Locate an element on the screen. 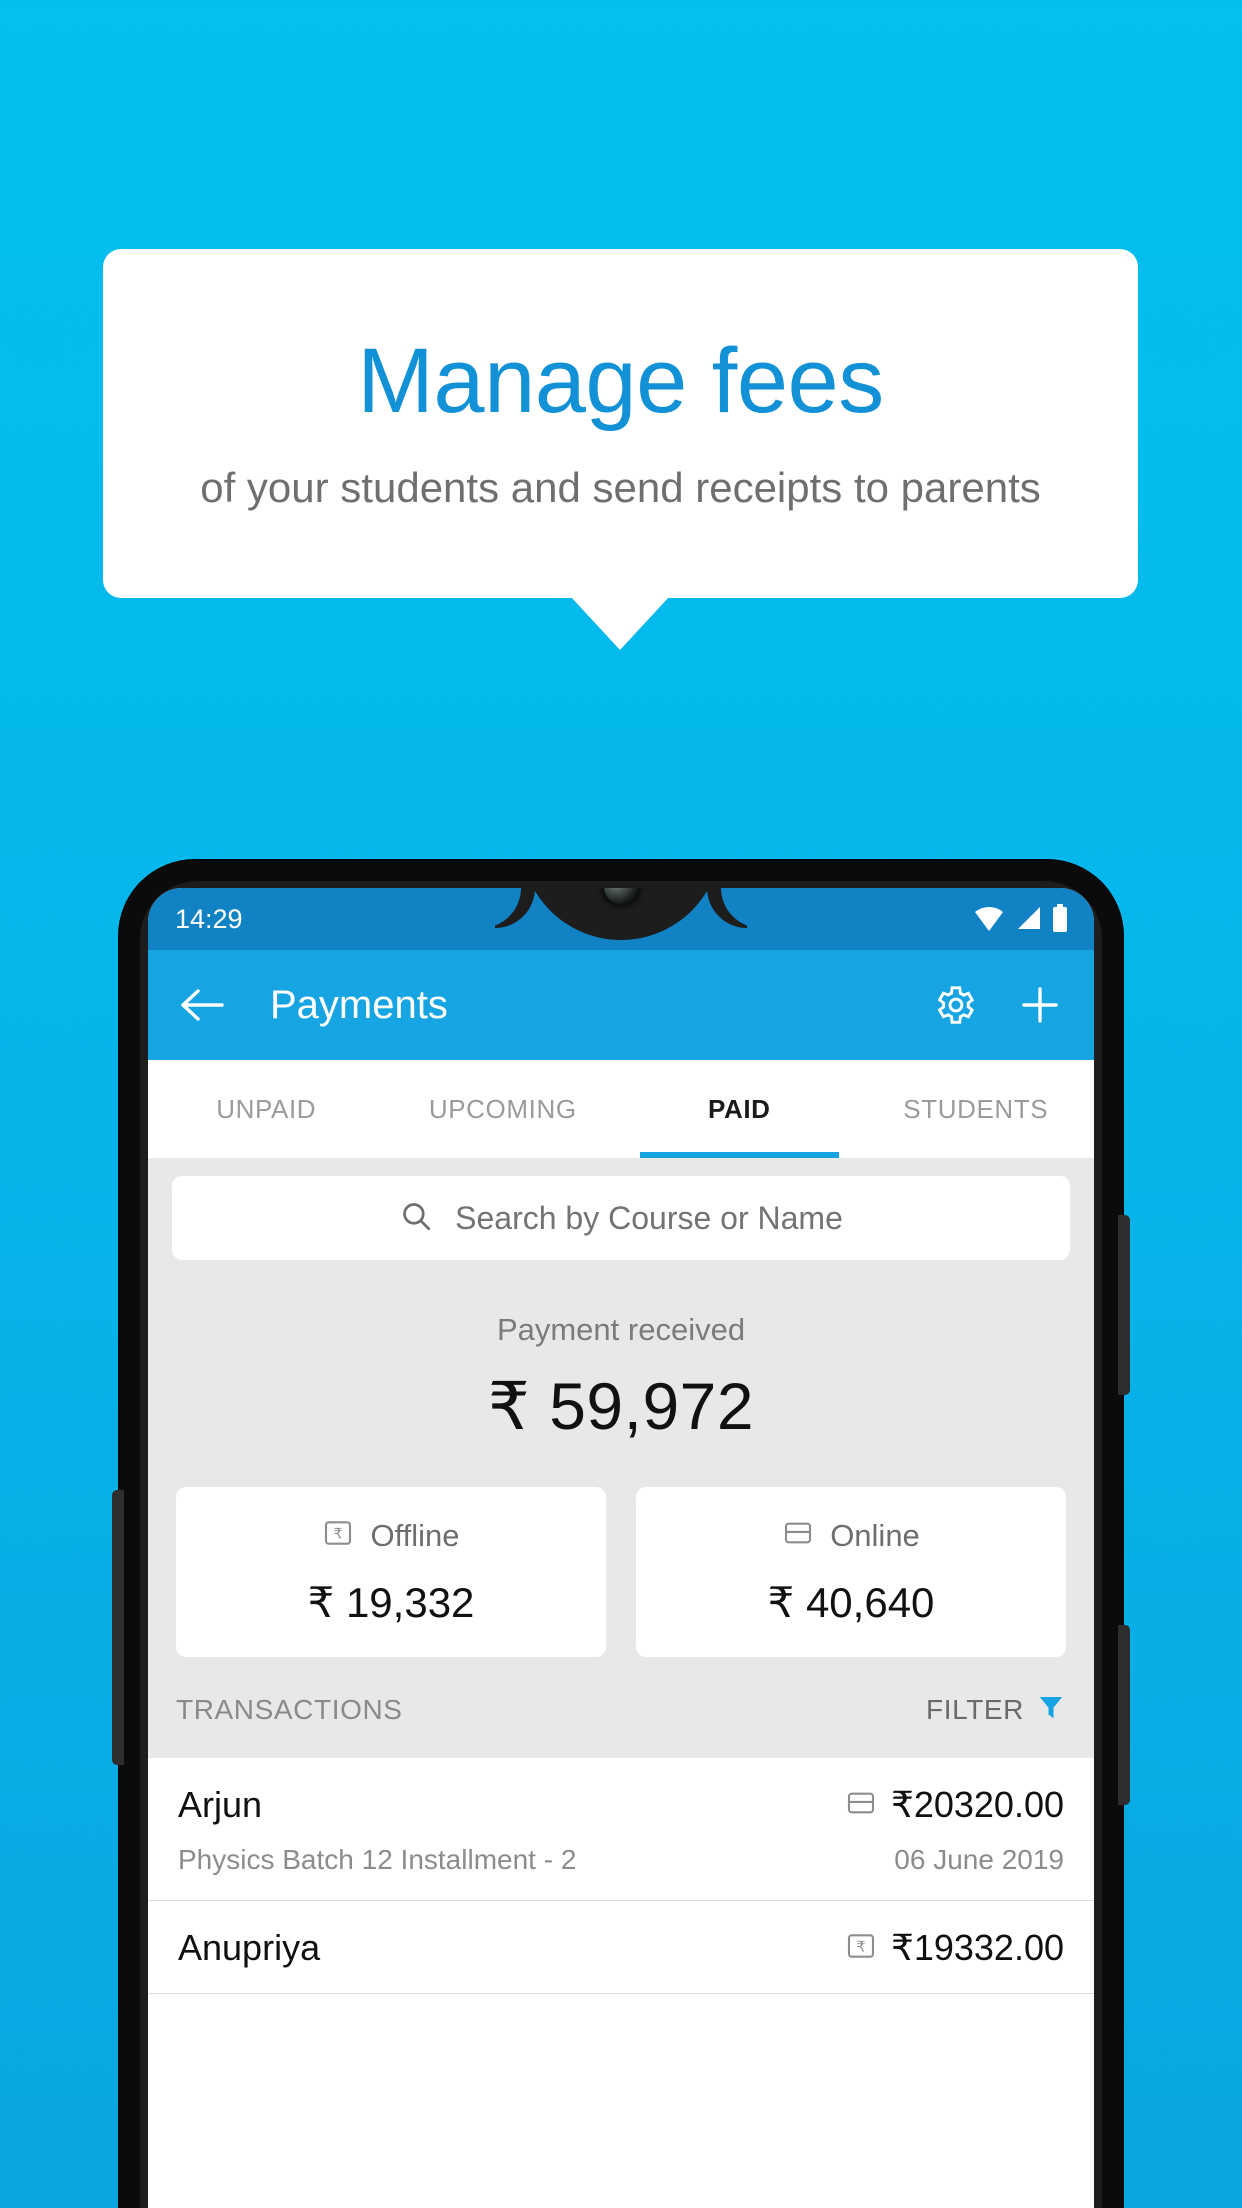 The width and height of the screenshot is (1242, 2208). status-time: 14:29 is located at coordinates (209, 919).